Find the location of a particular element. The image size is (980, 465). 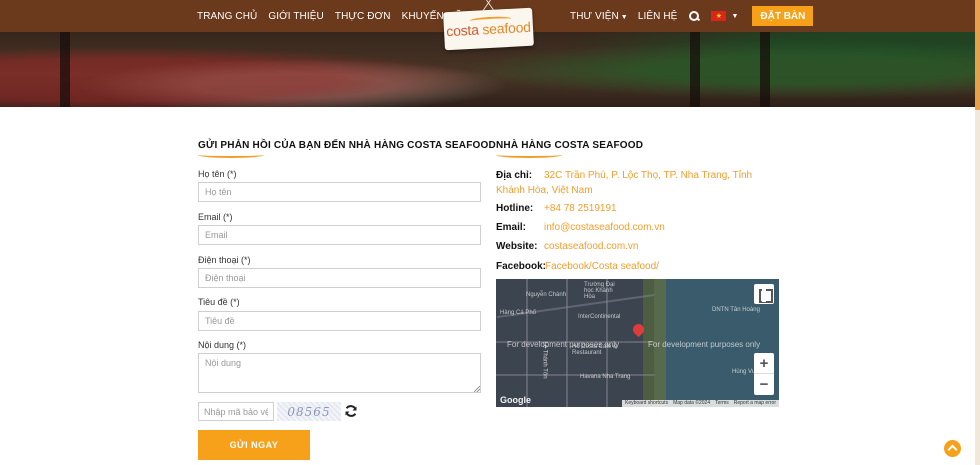

site-logo: costa seafood is located at coordinates (488, 29).